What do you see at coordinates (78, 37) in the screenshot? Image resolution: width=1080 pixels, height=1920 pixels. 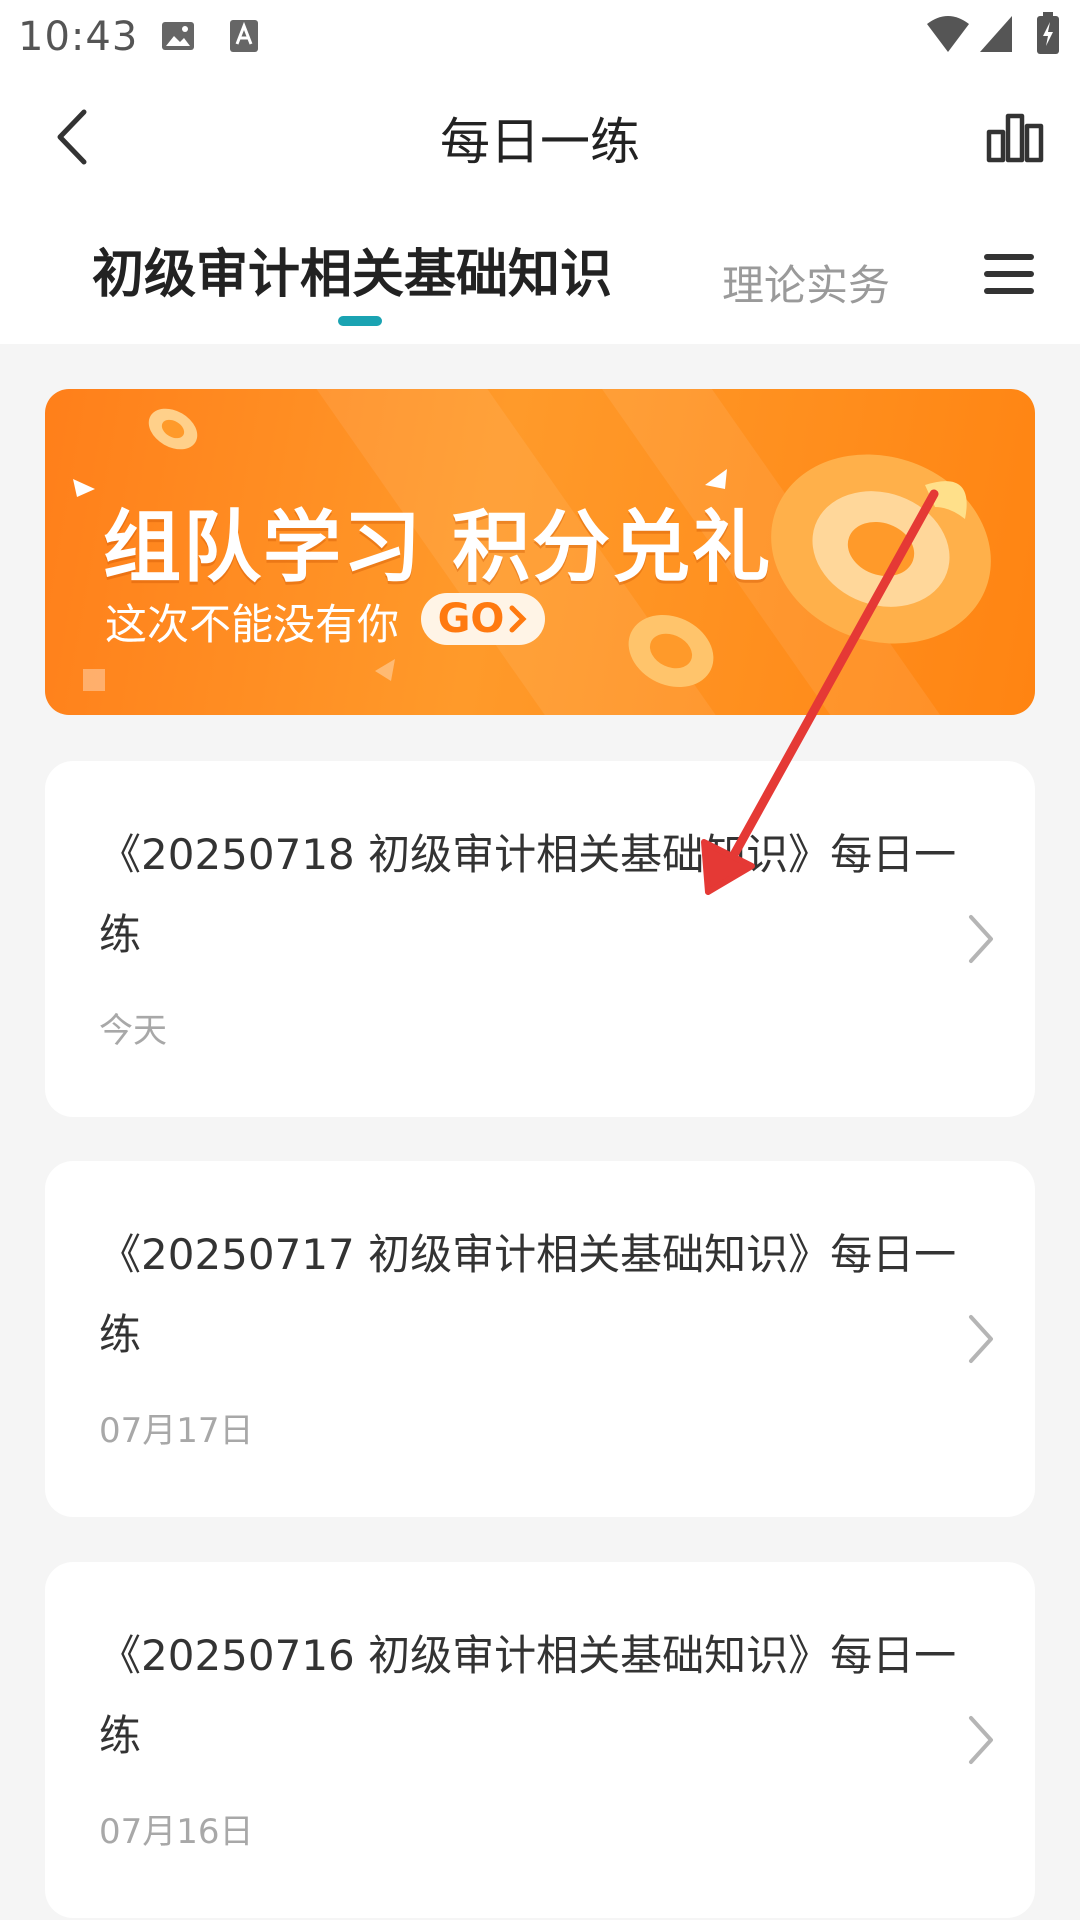 I see `status-time: 10:43` at bounding box center [78, 37].